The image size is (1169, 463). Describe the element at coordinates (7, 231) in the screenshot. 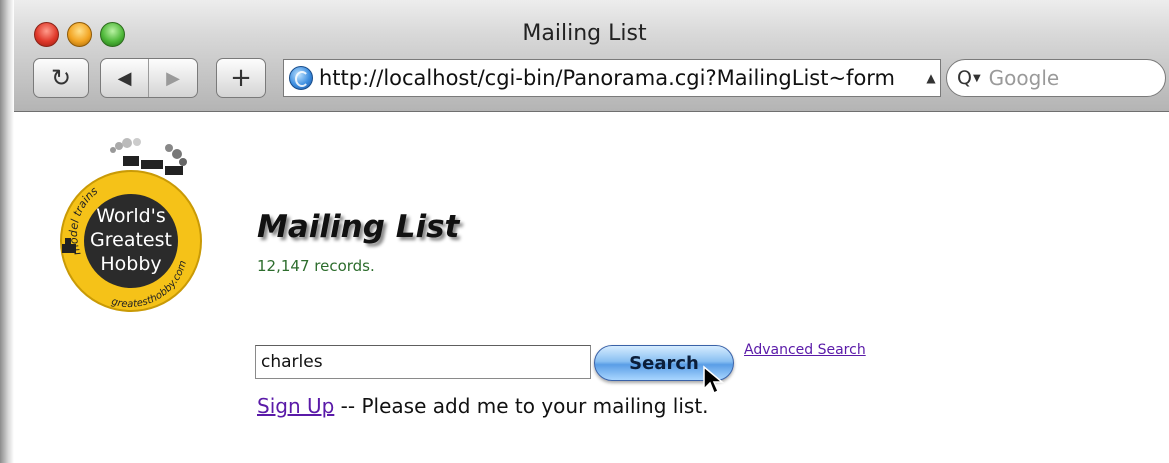

I see `window-left-edge` at that location.